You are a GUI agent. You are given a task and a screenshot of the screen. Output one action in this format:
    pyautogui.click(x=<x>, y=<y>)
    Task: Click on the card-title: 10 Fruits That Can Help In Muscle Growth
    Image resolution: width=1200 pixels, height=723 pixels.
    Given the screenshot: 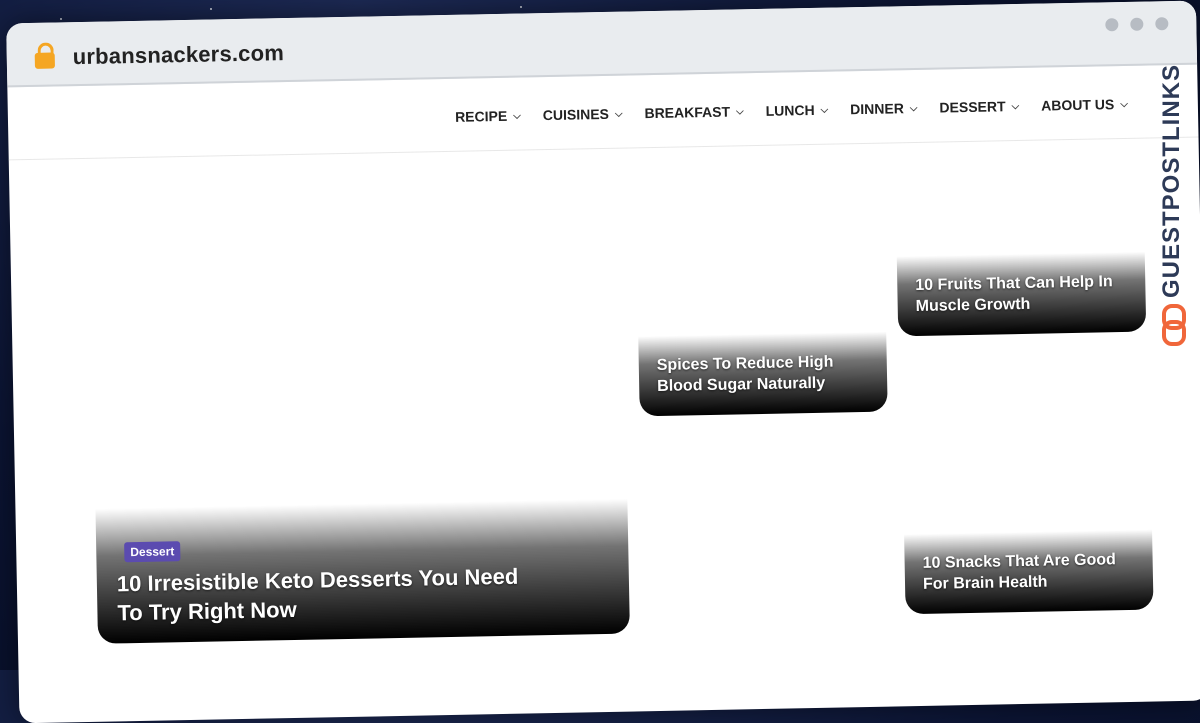 What is the action you would take?
    pyautogui.click(x=1021, y=295)
    